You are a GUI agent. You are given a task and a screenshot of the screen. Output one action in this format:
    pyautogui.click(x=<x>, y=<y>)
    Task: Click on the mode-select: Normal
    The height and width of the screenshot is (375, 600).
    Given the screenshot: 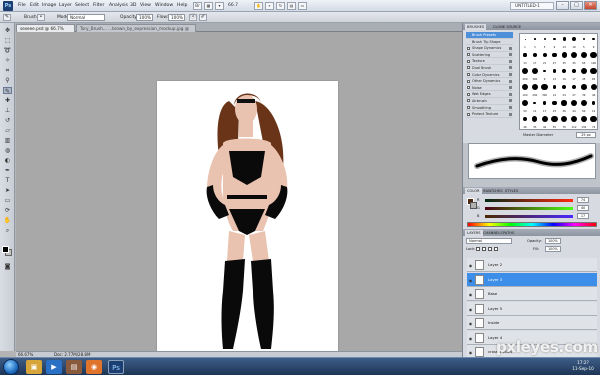 What is the action you would take?
    pyautogui.click(x=86, y=17)
    